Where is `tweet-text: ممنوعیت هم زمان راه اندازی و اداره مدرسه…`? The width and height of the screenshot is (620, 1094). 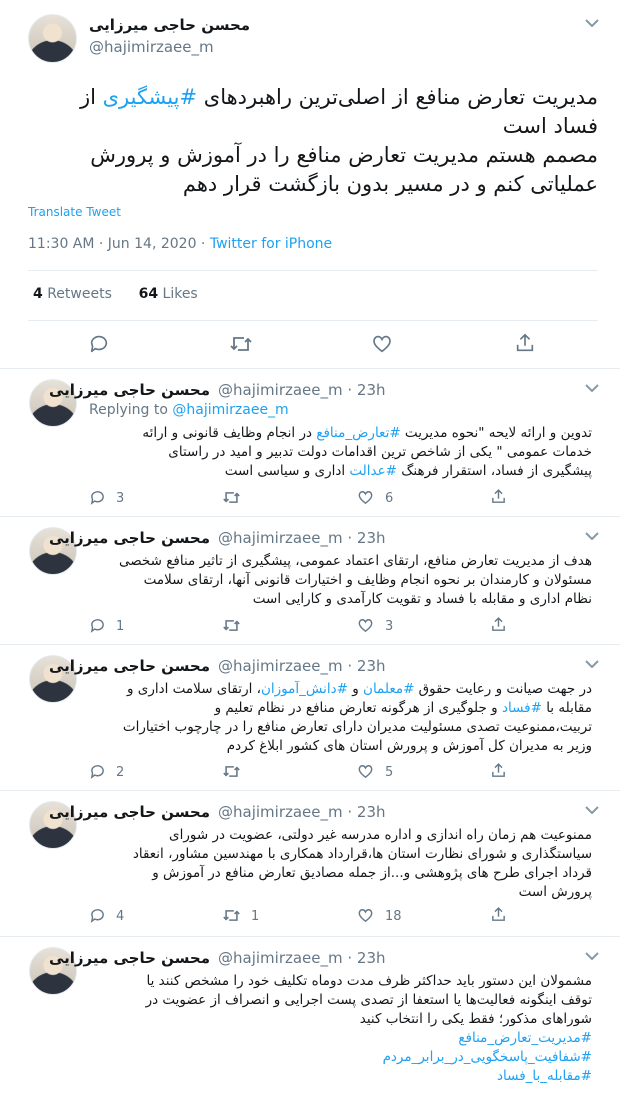
tweet-text: ممنوعیت هم زمان راه اندازی و اداره مدرسه… is located at coordinates (327, 864).